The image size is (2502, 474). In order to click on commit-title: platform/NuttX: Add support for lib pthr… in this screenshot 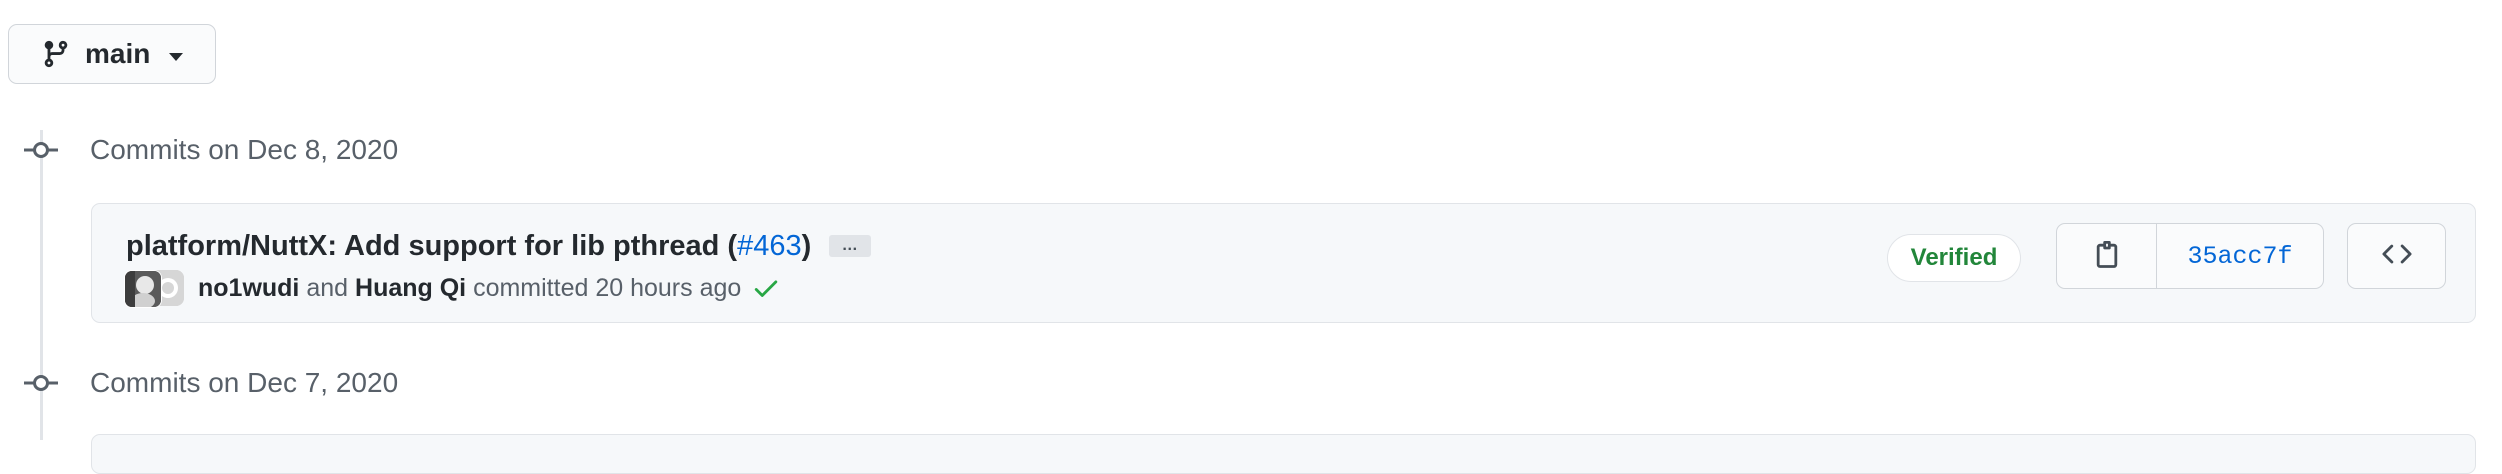, I will do `click(468, 246)`.